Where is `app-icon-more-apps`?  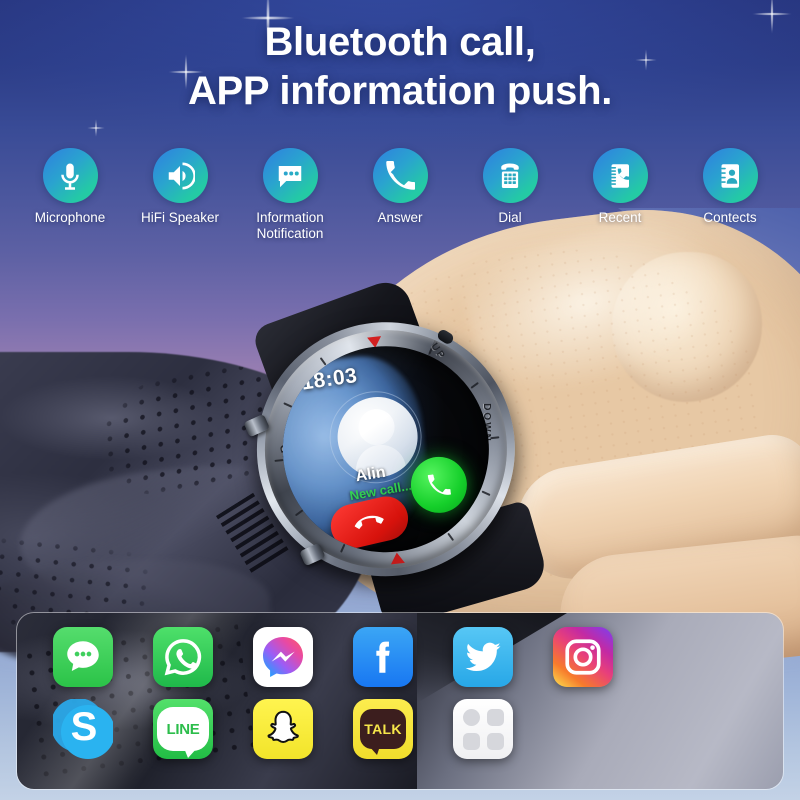 app-icon-more-apps is located at coordinates (483, 729).